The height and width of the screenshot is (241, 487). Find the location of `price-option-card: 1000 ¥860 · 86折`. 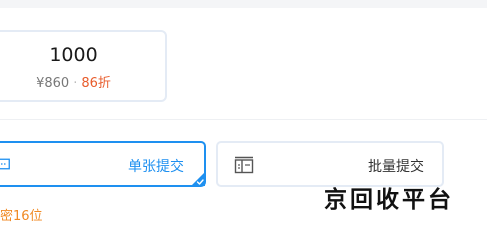

price-option-card: 1000 ¥860 · 86折 is located at coordinates (83, 66).